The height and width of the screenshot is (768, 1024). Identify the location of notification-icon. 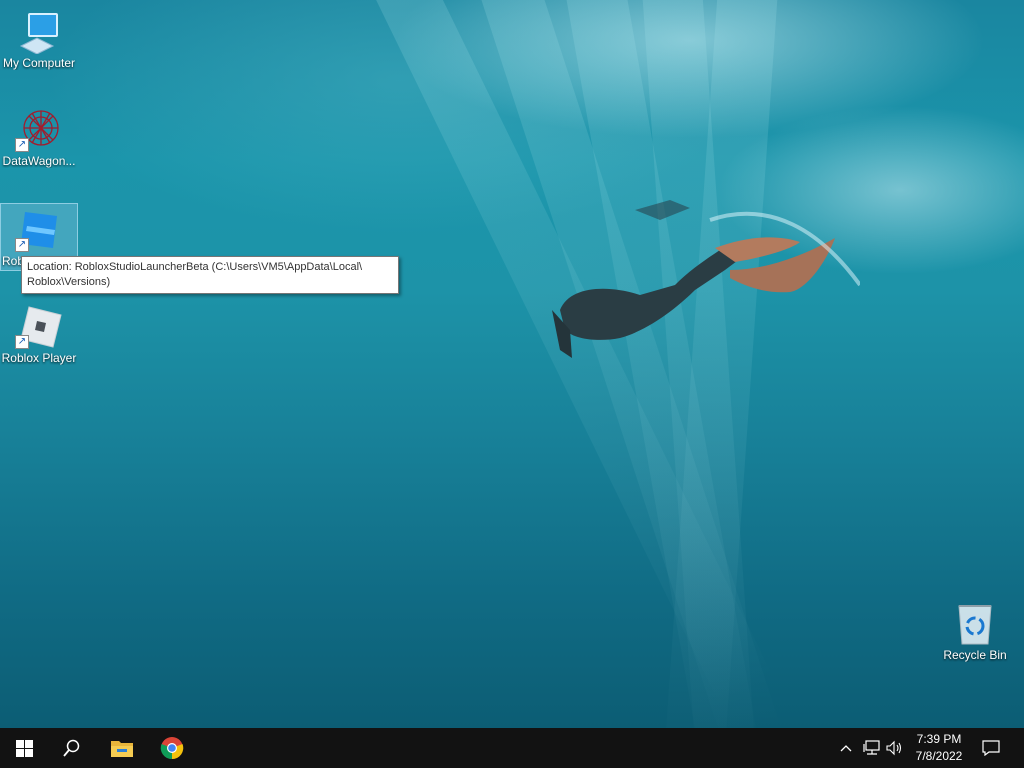
(991, 748).